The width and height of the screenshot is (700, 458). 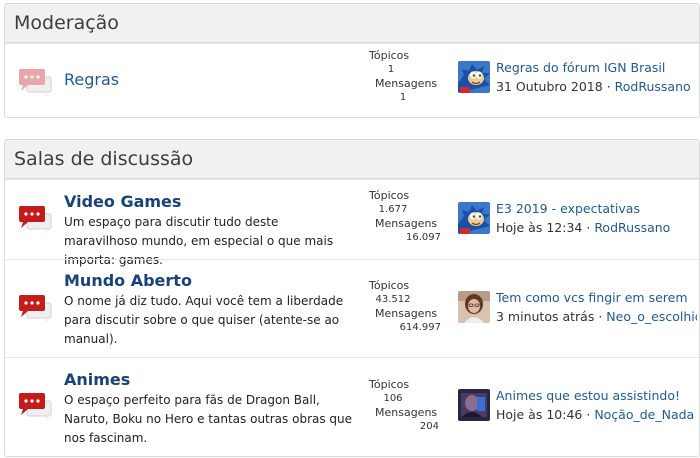 What do you see at coordinates (393, 209) in the screenshot?
I see `threads-count: 1.677` at bounding box center [393, 209].